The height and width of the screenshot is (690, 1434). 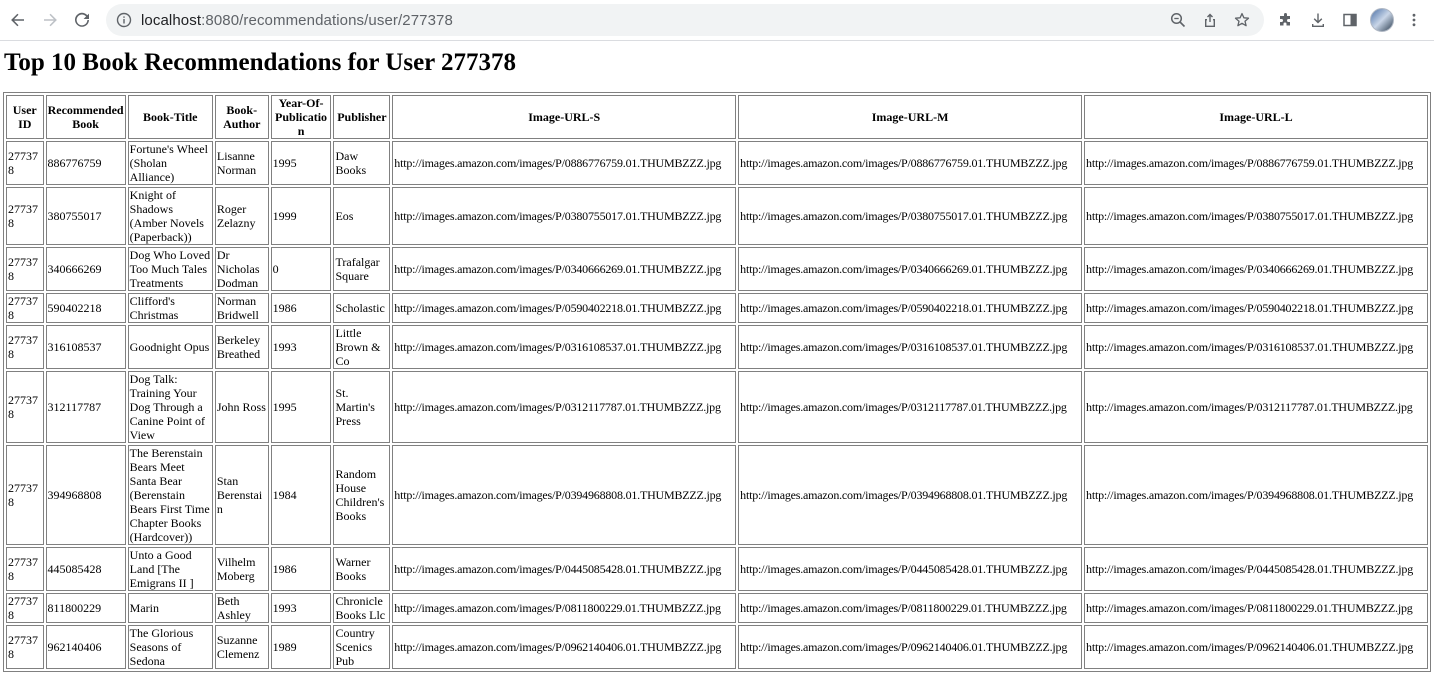 What do you see at coordinates (85, 608) in the screenshot?
I see `cell-recommended-book: 811800229` at bounding box center [85, 608].